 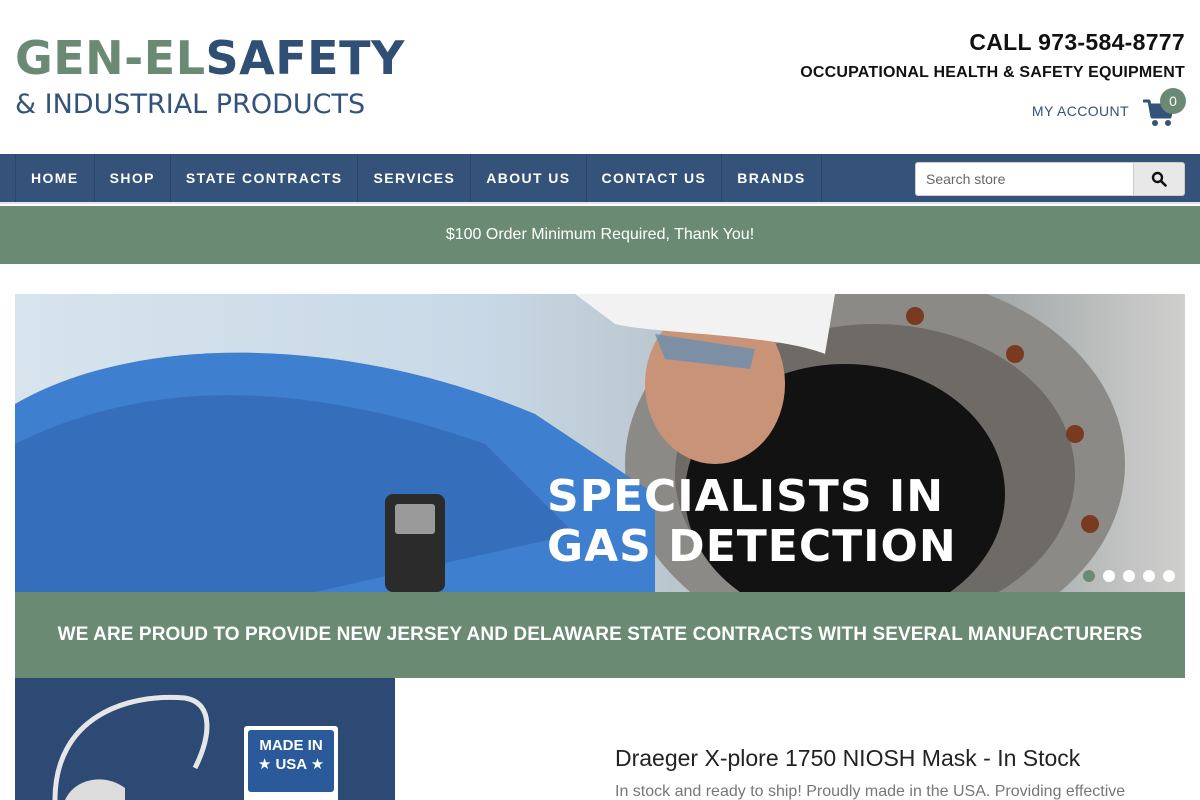 I want to click on logo-part-gen-el: GEN-EL, so click(x=110, y=58).